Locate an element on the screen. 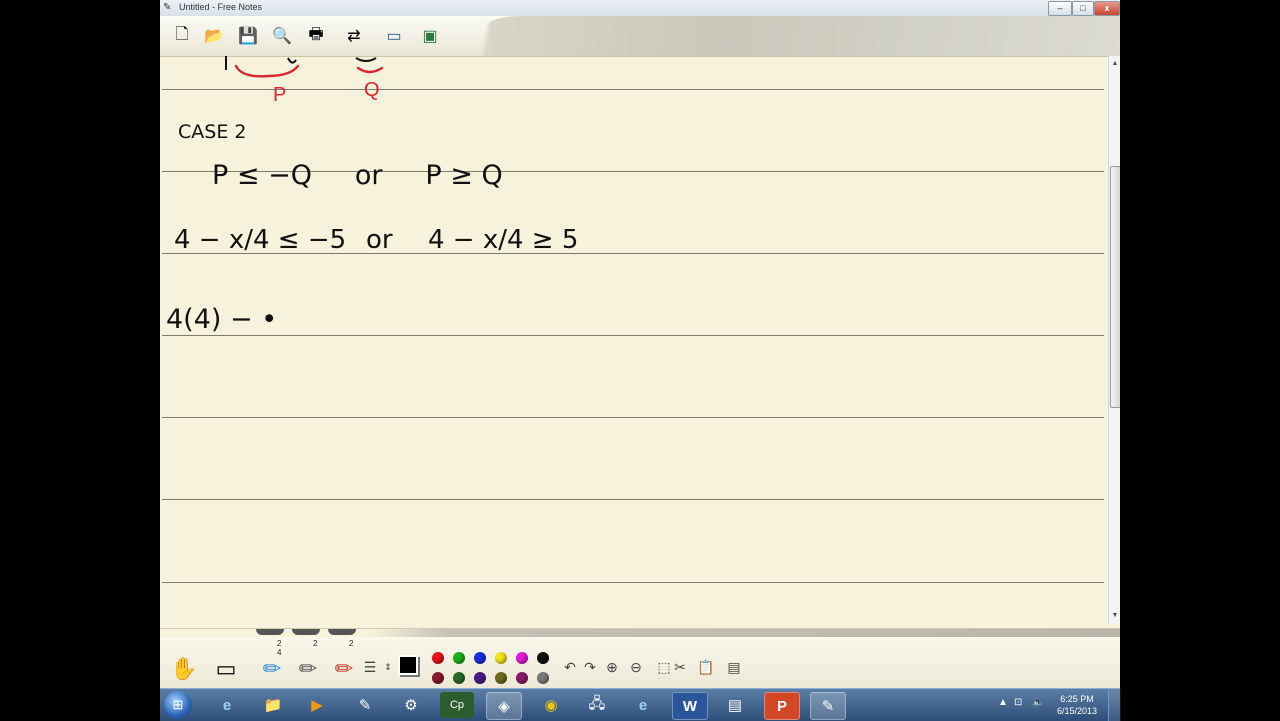 The height and width of the screenshot is (721, 1280). paste-icon: 📋 is located at coordinates (706, 667).